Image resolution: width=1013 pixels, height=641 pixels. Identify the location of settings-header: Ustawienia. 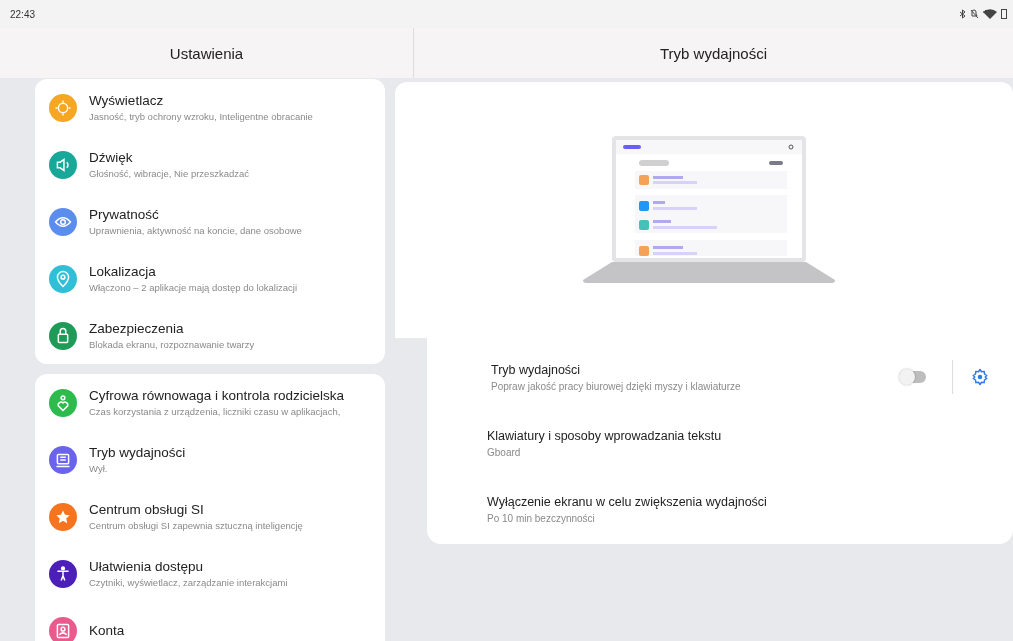
(207, 53).